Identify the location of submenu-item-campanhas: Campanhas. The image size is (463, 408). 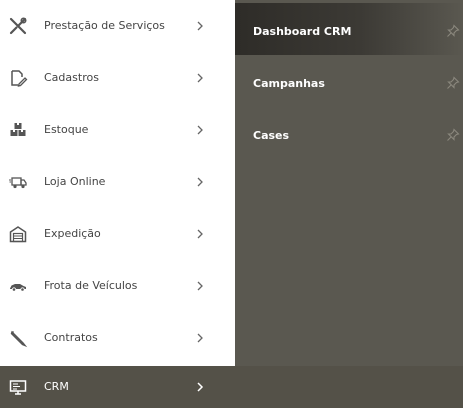
(349, 81).